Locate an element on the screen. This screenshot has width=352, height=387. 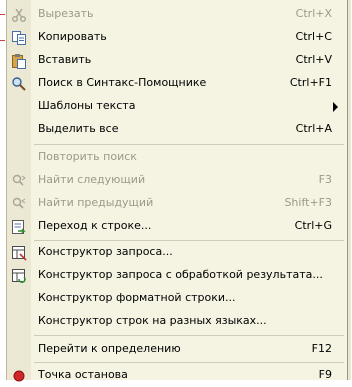
menu-item-paste: Вставить Ctrl+V is located at coordinates (177, 60).